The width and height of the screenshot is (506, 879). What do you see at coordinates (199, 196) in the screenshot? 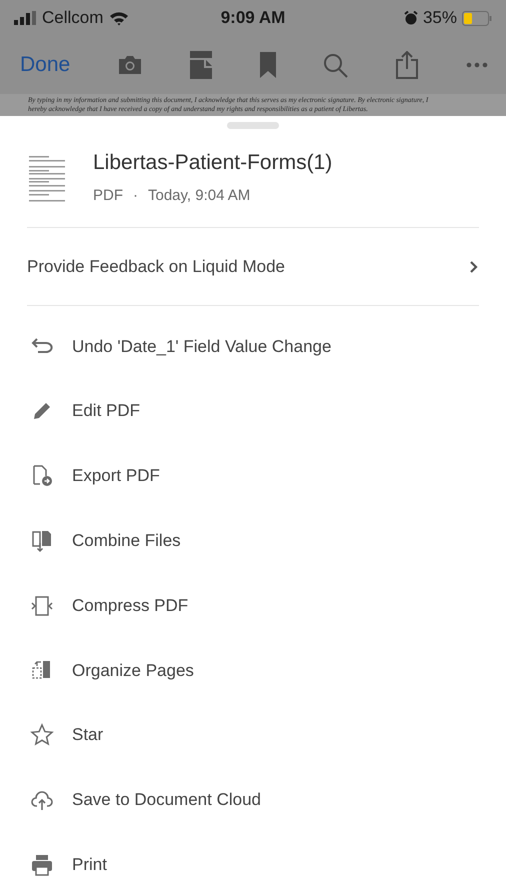
I see `modified-time: Today, 9:04 AM` at bounding box center [199, 196].